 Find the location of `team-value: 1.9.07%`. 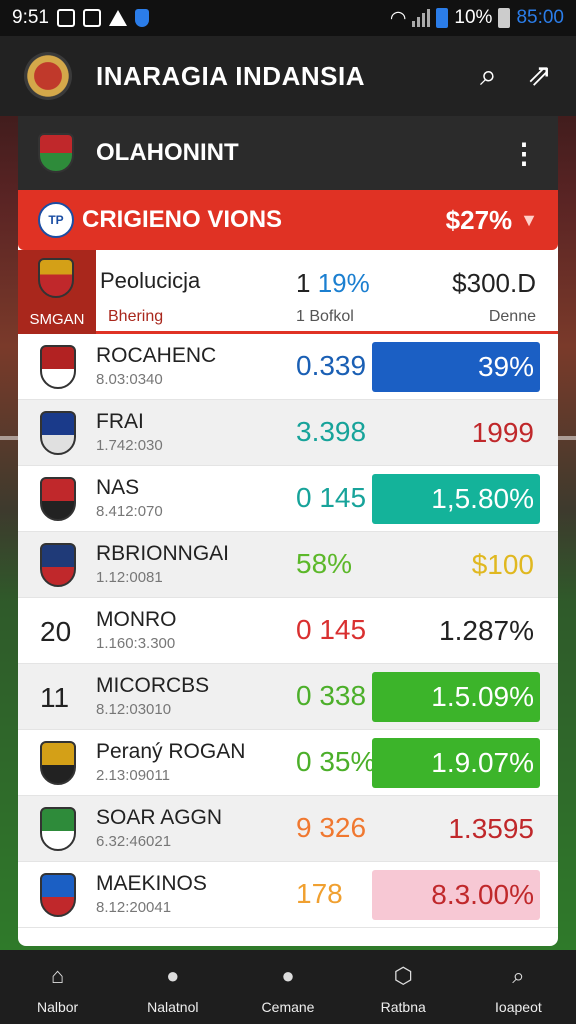

team-value: 1.9.07% is located at coordinates (456, 763).